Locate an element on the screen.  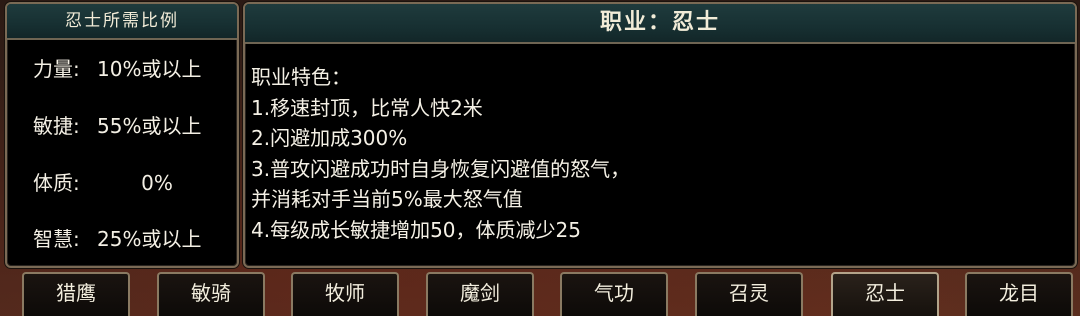
stat-label: 力量: is located at coordinates (56, 69).